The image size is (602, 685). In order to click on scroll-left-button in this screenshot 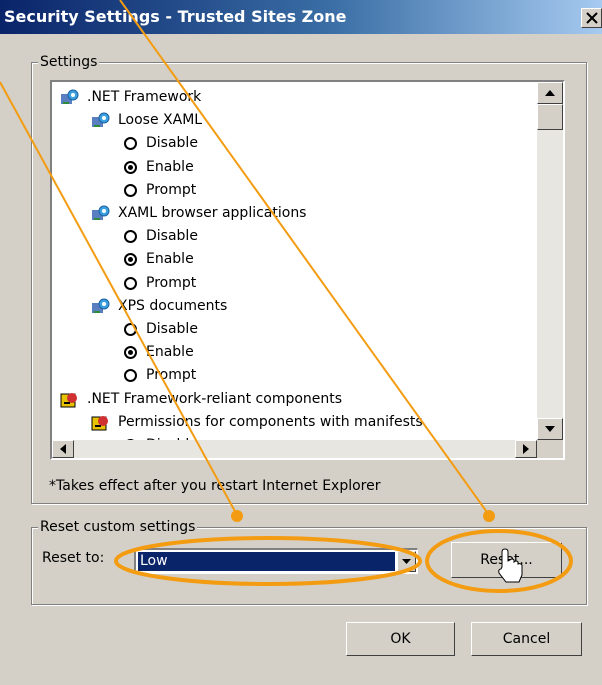, I will do `click(63, 449)`.